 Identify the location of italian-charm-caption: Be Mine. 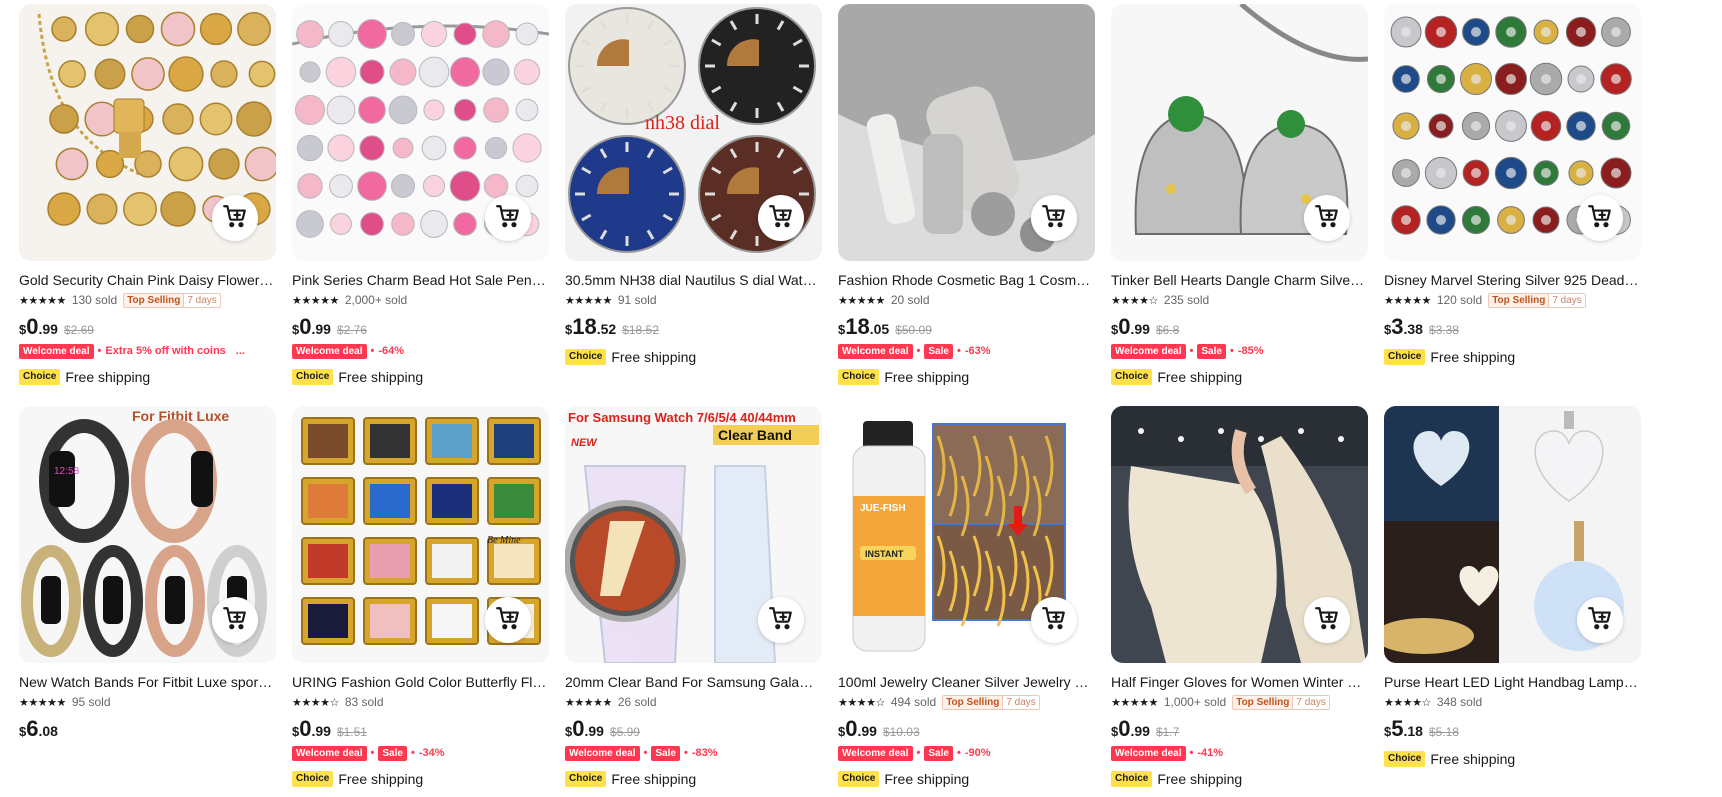
(504, 540).